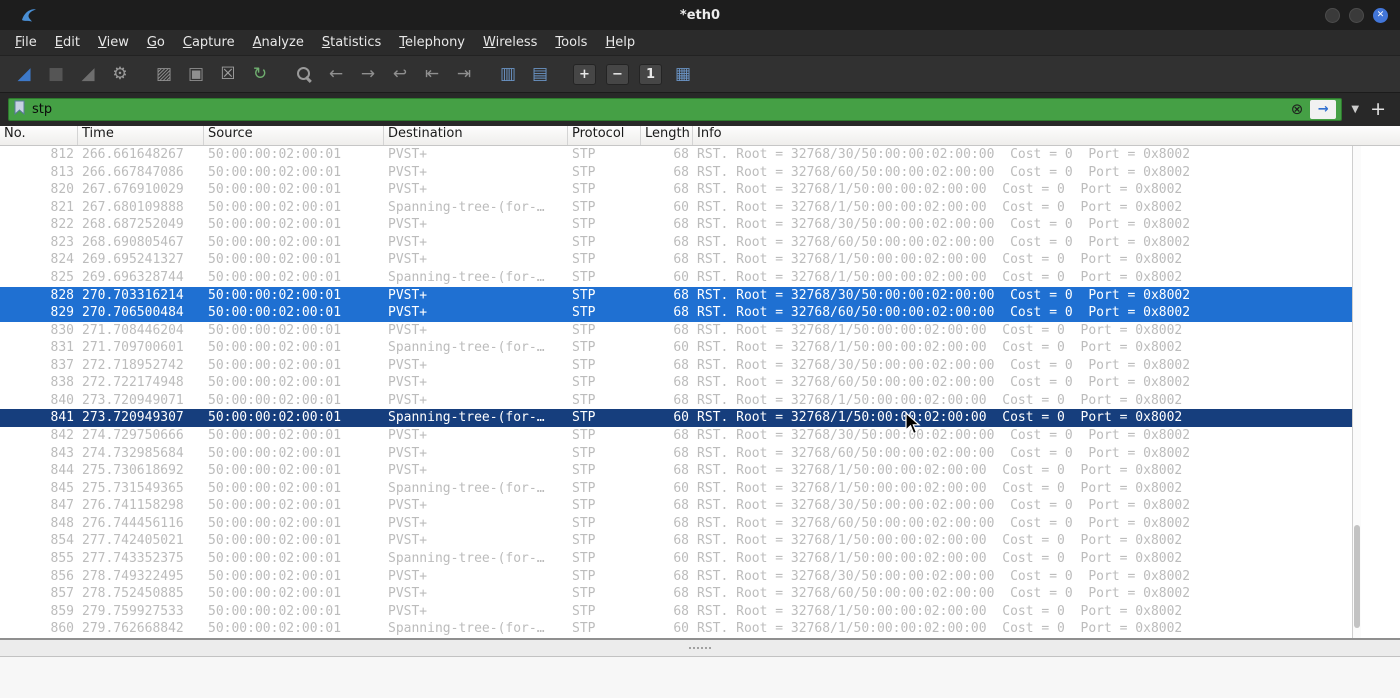 The image size is (1400, 698). I want to click on reload-file-icon: ↻, so click(260, 74).